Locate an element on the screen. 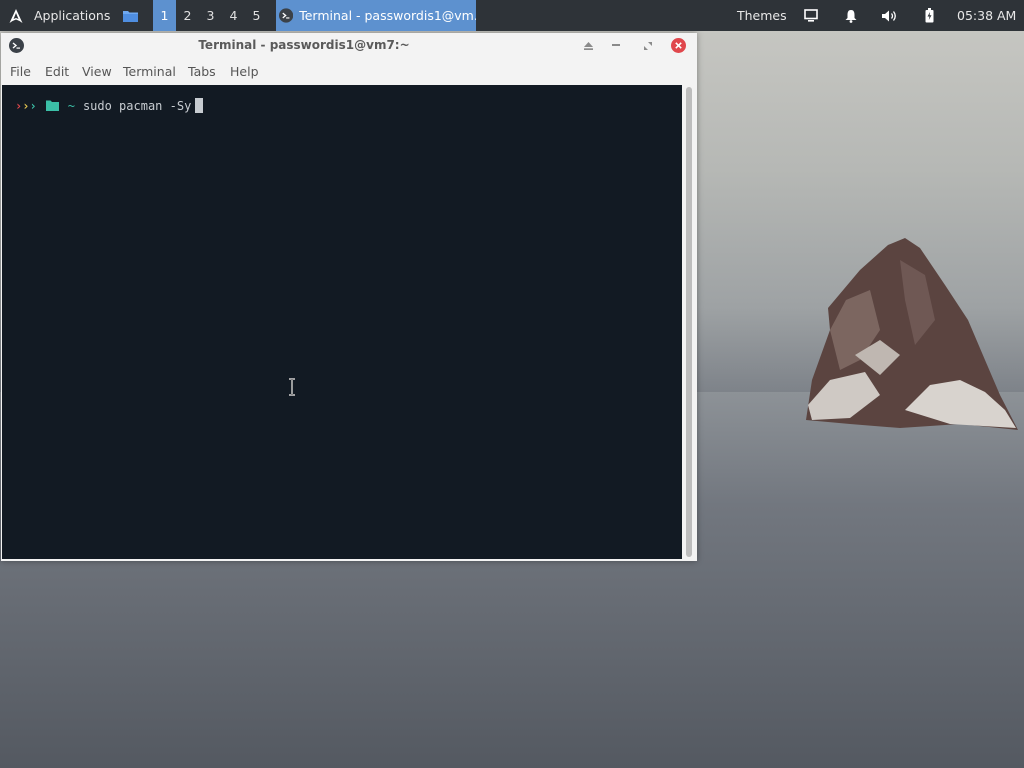 The image size is (1024, 768). eject-icon is located at coordinates (588, 45).